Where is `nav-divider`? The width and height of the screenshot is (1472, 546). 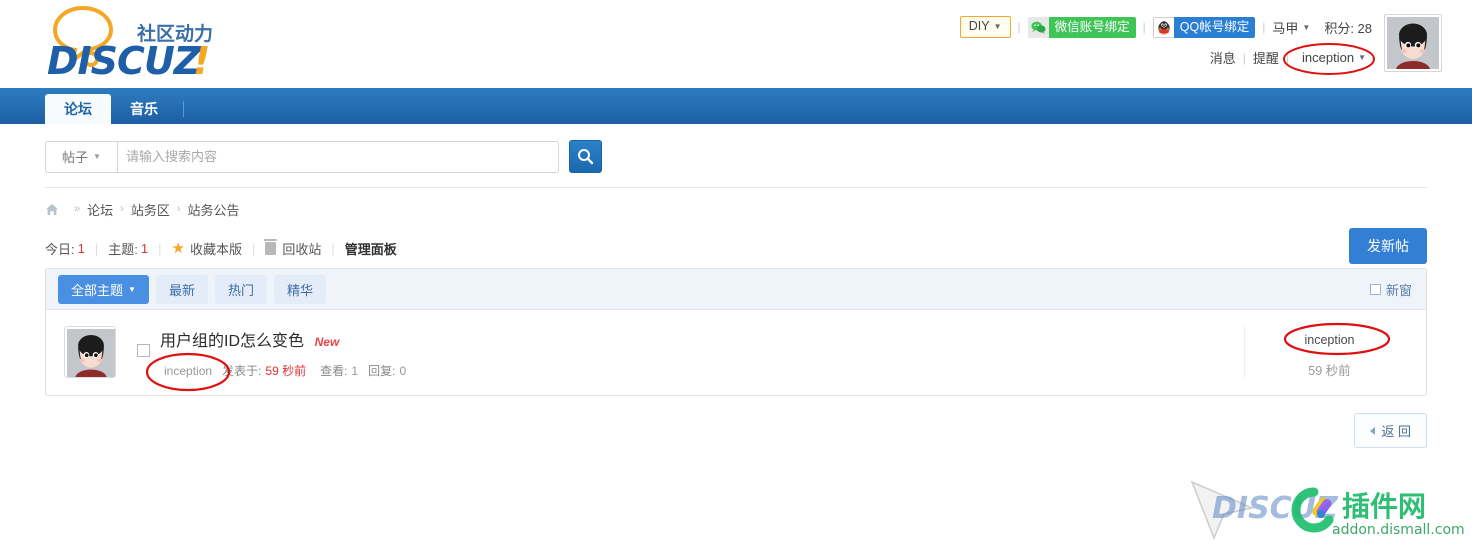
nav-divider is located at coordinates (183, 109).